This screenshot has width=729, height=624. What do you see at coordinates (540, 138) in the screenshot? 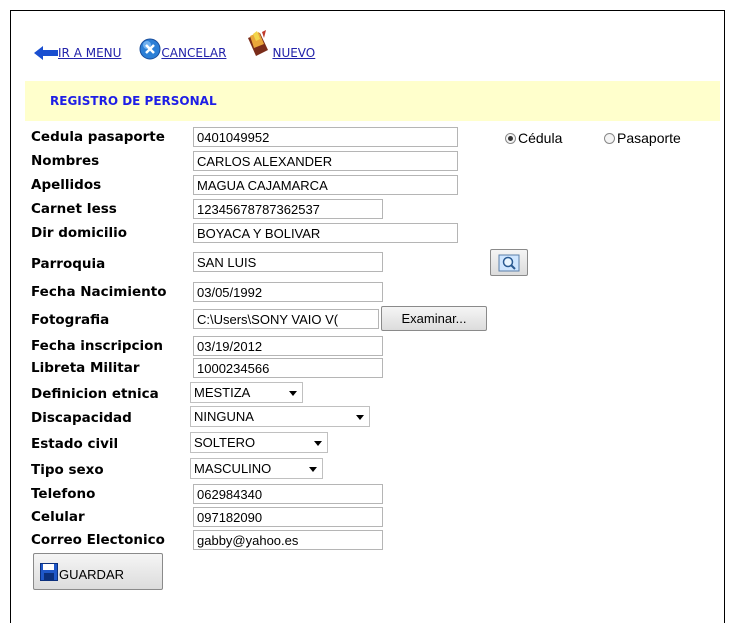
I see `radio-cedula-label: Cédula` at bounding box center [540, 138].